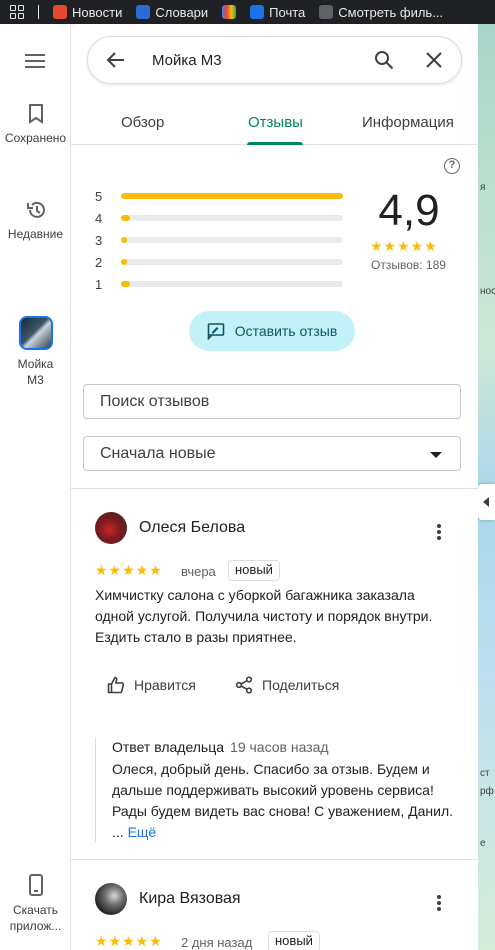  Describe the element at coordinates (155, 401) in the screenshot. I see `review-search-placeholder: Поиск отзывов` at that location.